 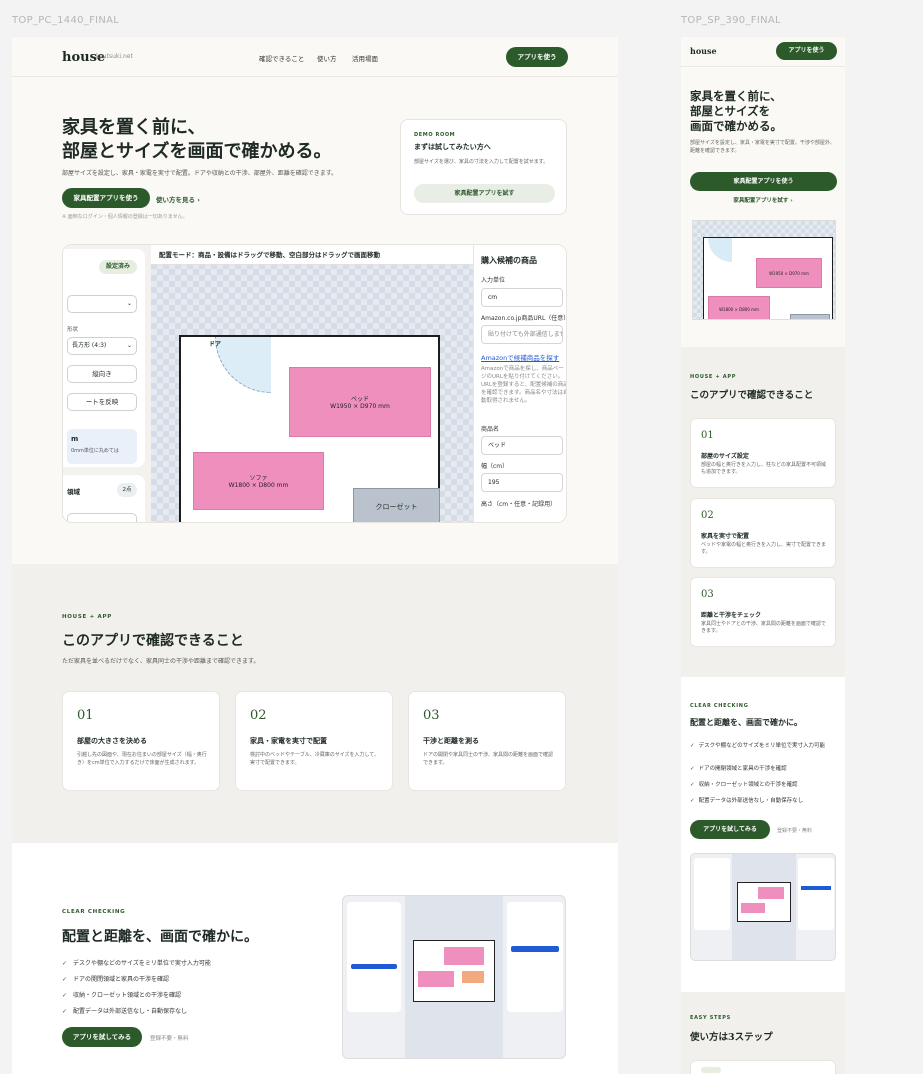 I want to click on unit-label: 入力単位, so click(x=493, y=280).